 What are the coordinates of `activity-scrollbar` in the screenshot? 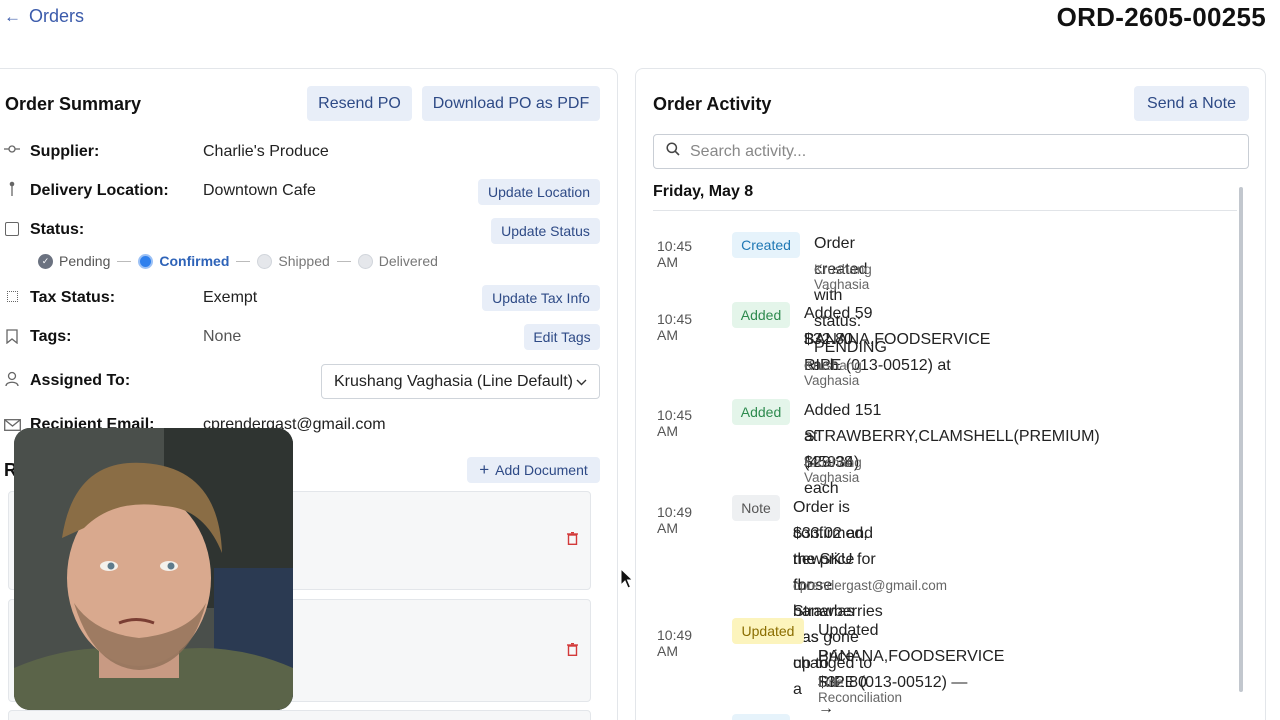 It's located at (1241, 439).